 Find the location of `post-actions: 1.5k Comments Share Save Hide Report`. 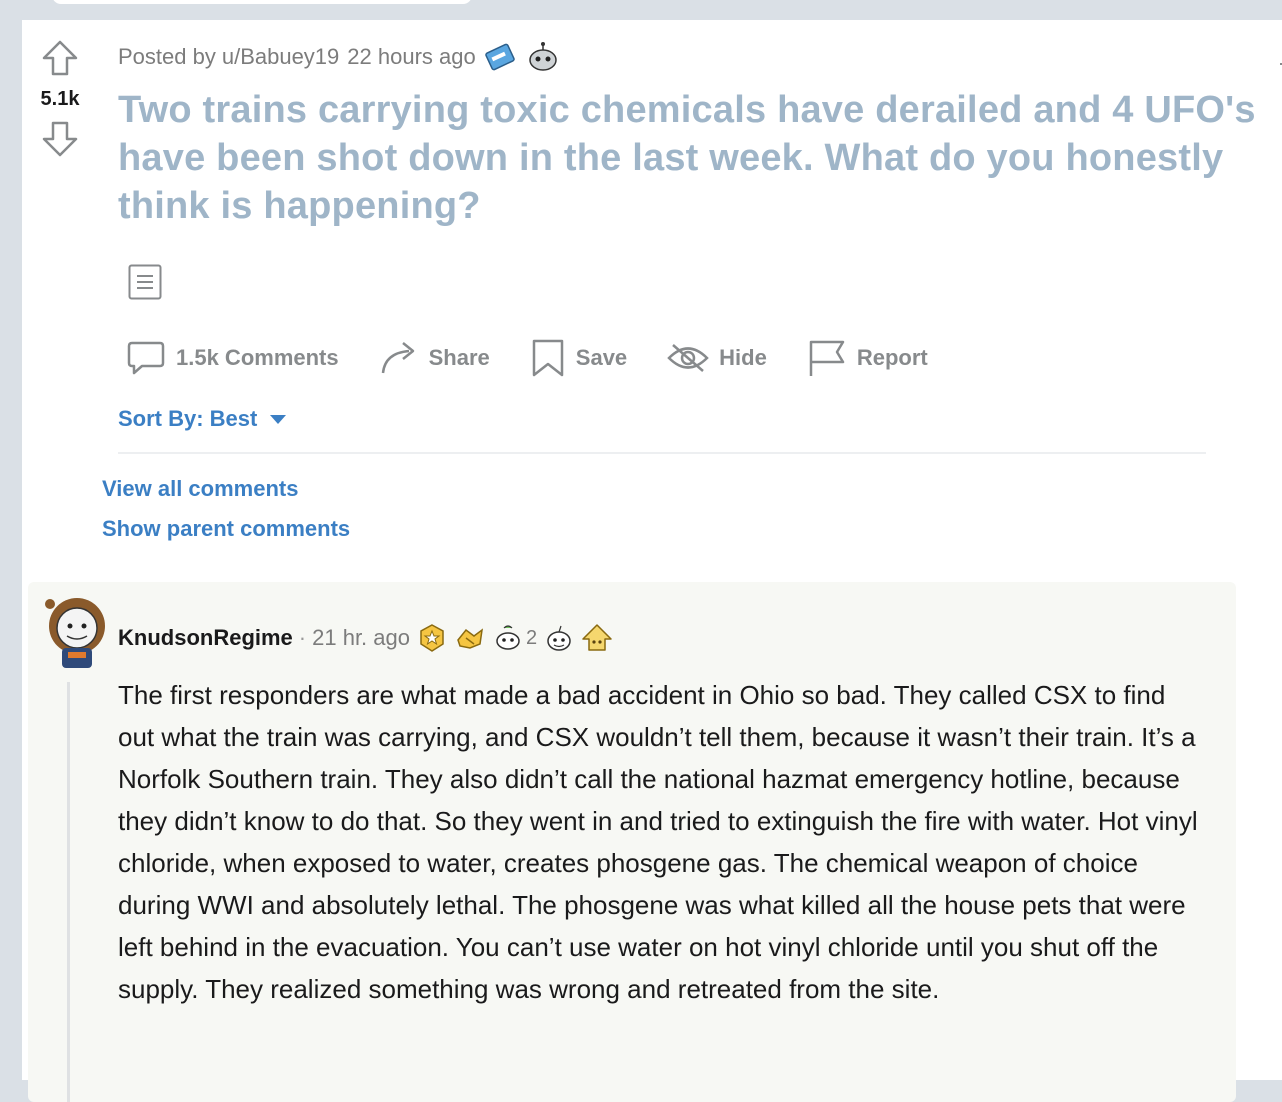

post-actions: 1.5k Comments Share Save Hide Report is located at coordinates (527, 358).